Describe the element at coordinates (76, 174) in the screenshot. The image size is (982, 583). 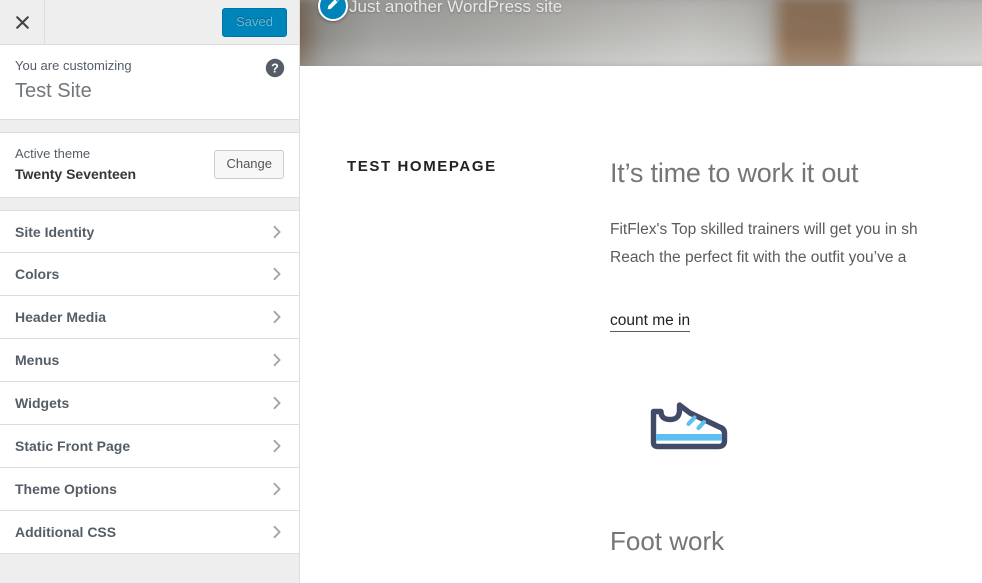
I see `active-theme-name: Twenty Seventeen` at that location.